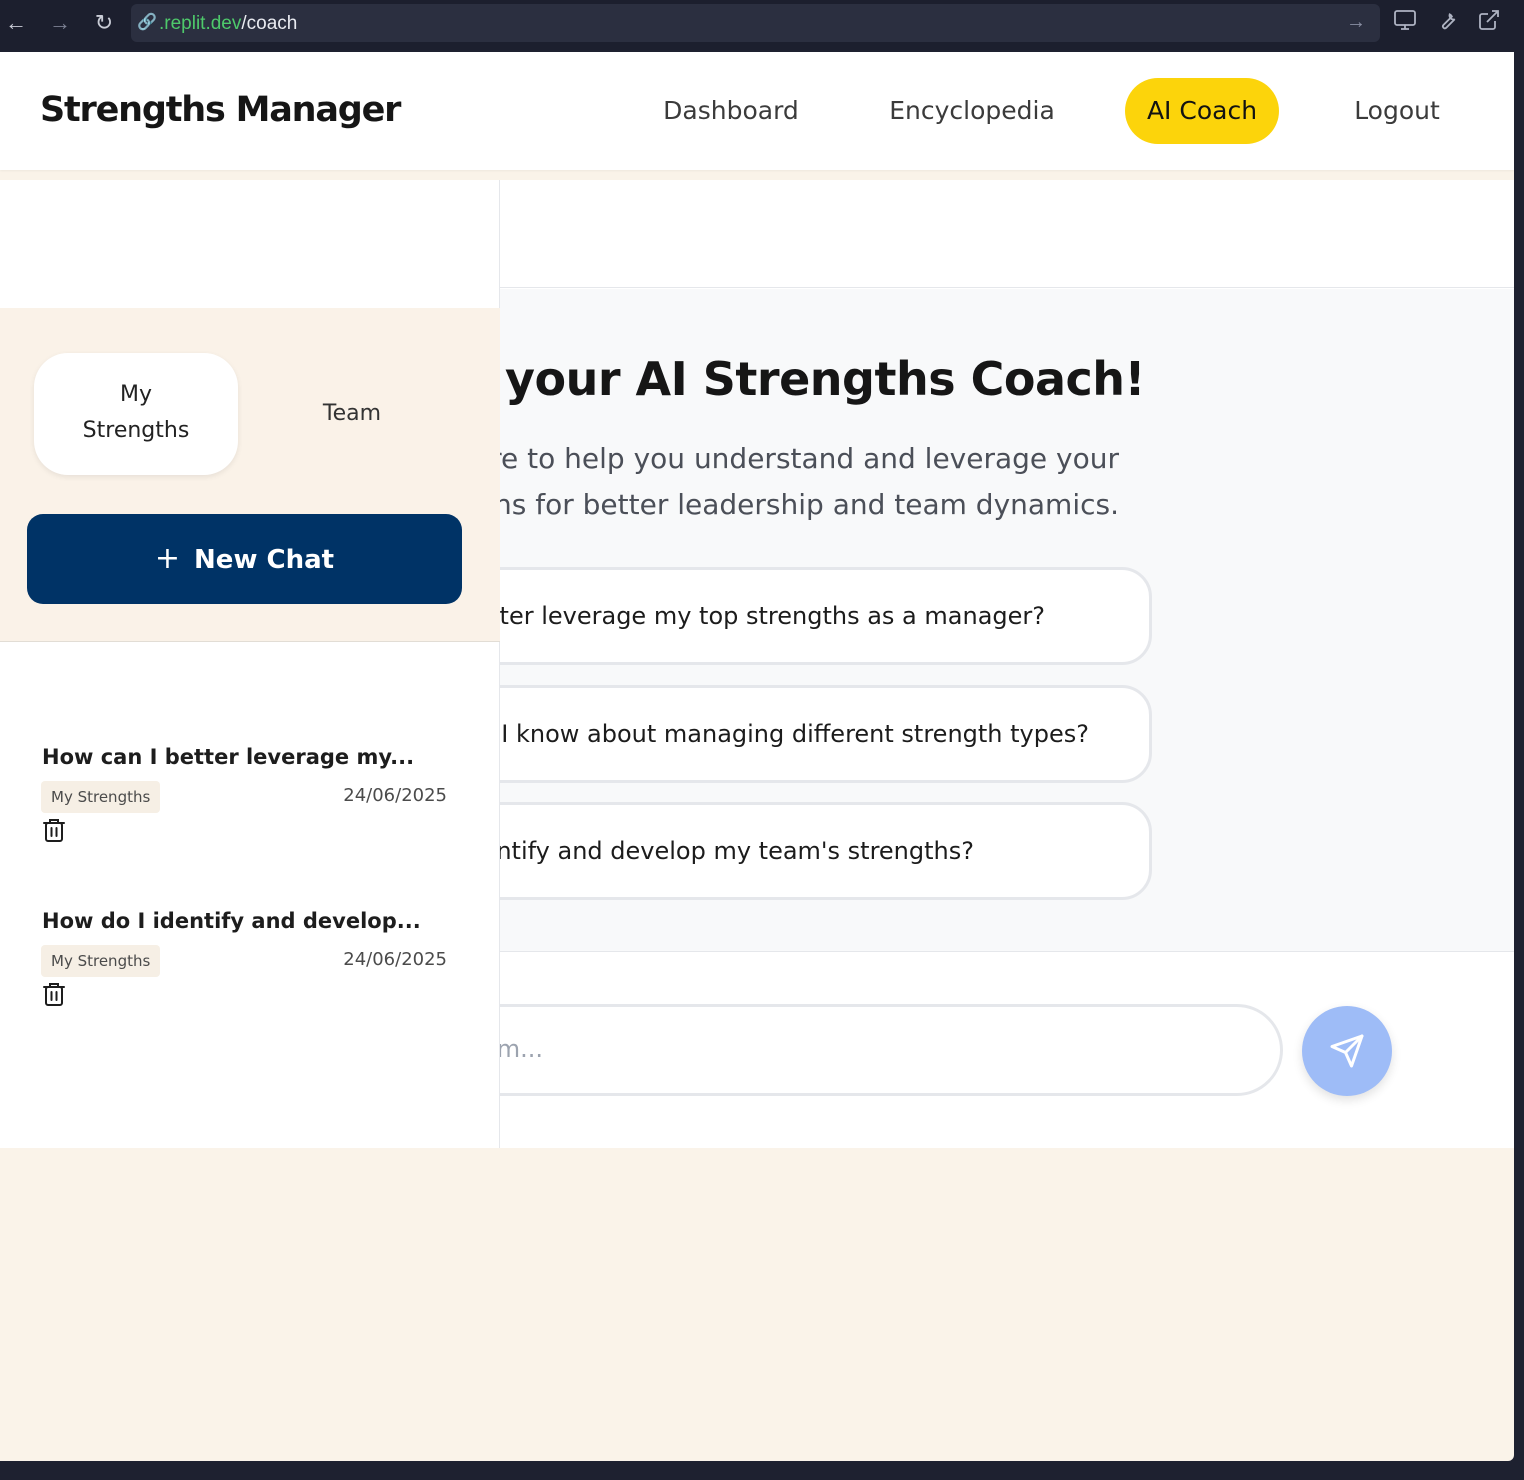 The image size is (1524, 1480). Describe the element at coordinates (147, 22) in the screenshot. I see `link-icon: 🔗` at that location.